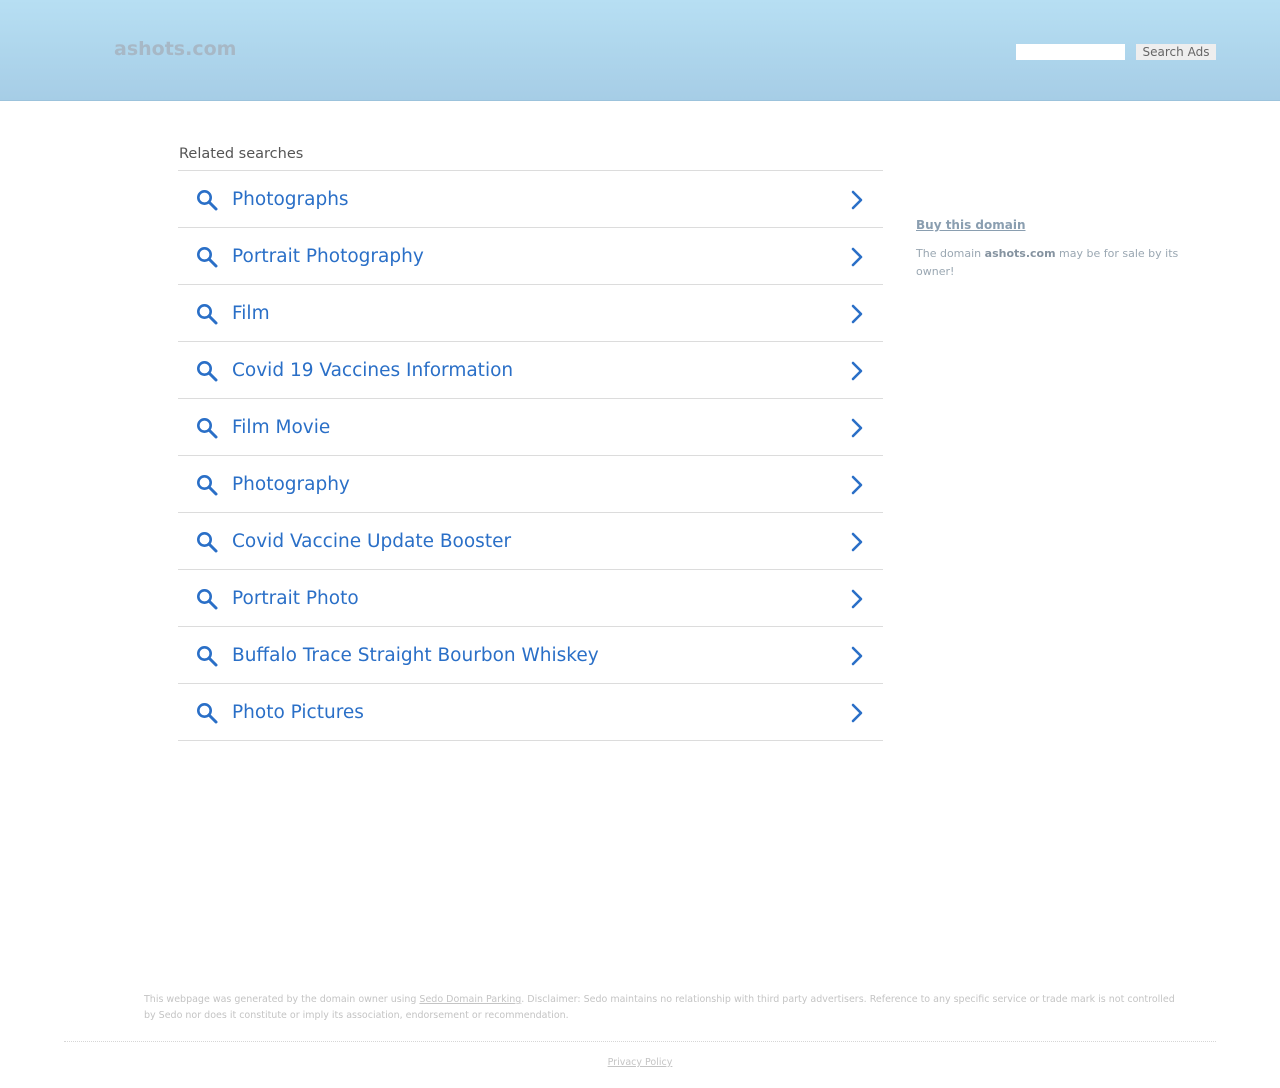 This screenshot has width=1280, height=1088. I want to click on related-search-item: Film, so click(530, 313).